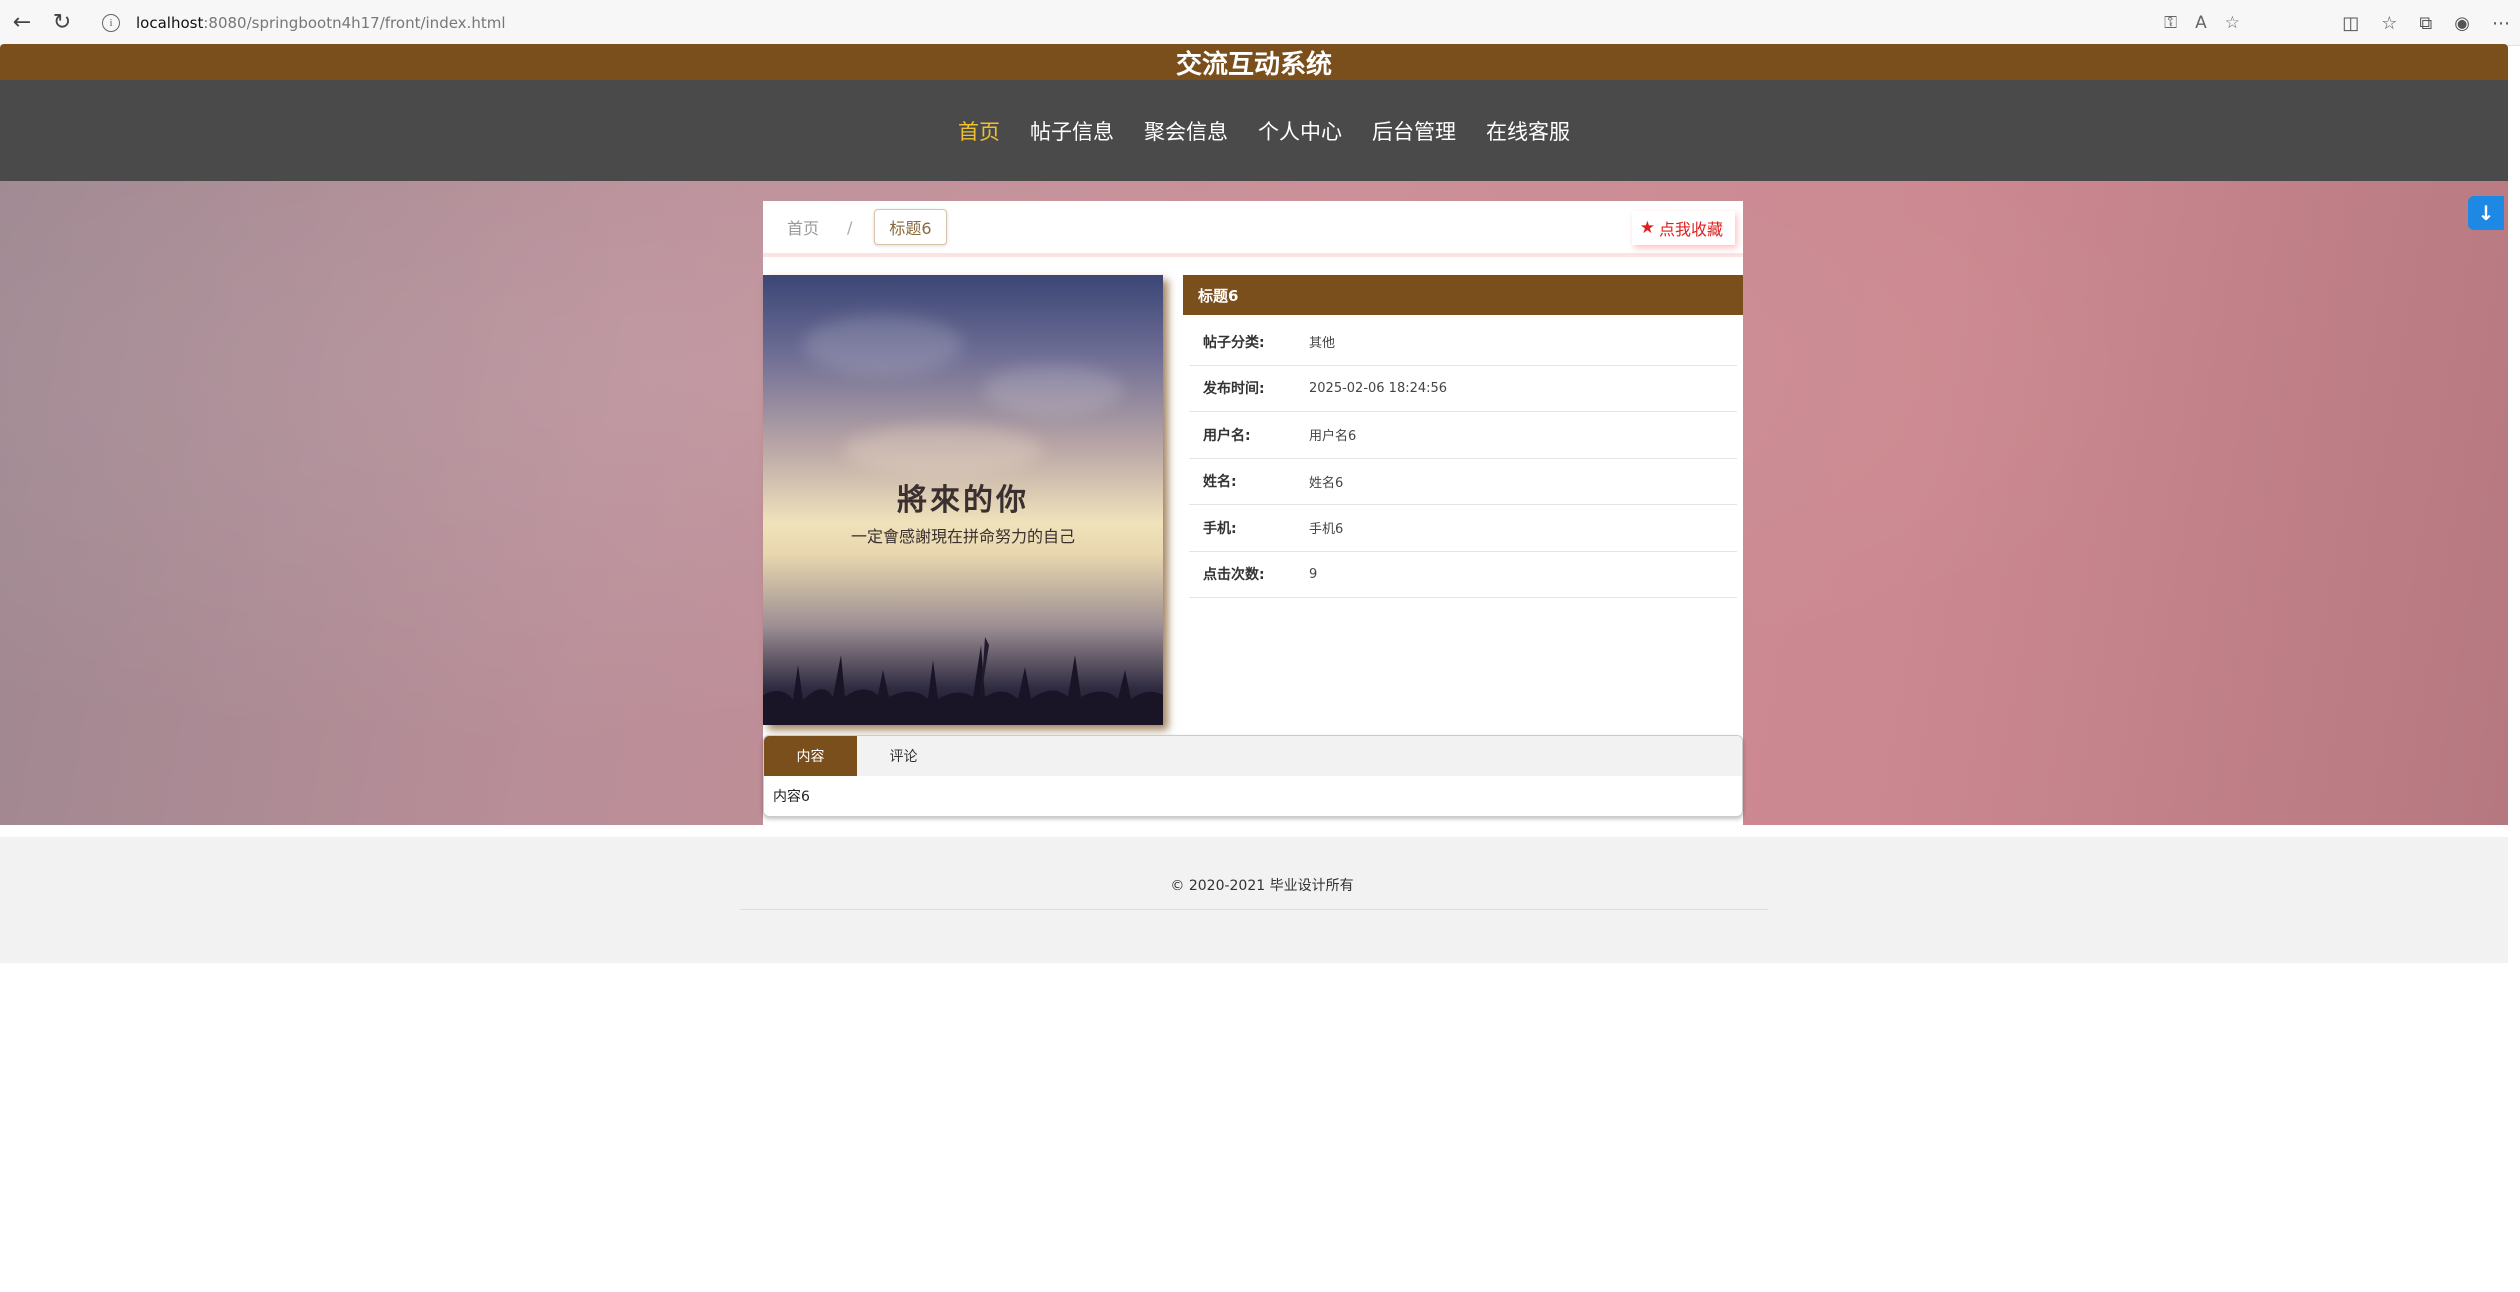  What do you see at coordinates (2462, 23) in the screenshot?
I see `extensions-icon: ◉` at bounding box center [2462, 23].